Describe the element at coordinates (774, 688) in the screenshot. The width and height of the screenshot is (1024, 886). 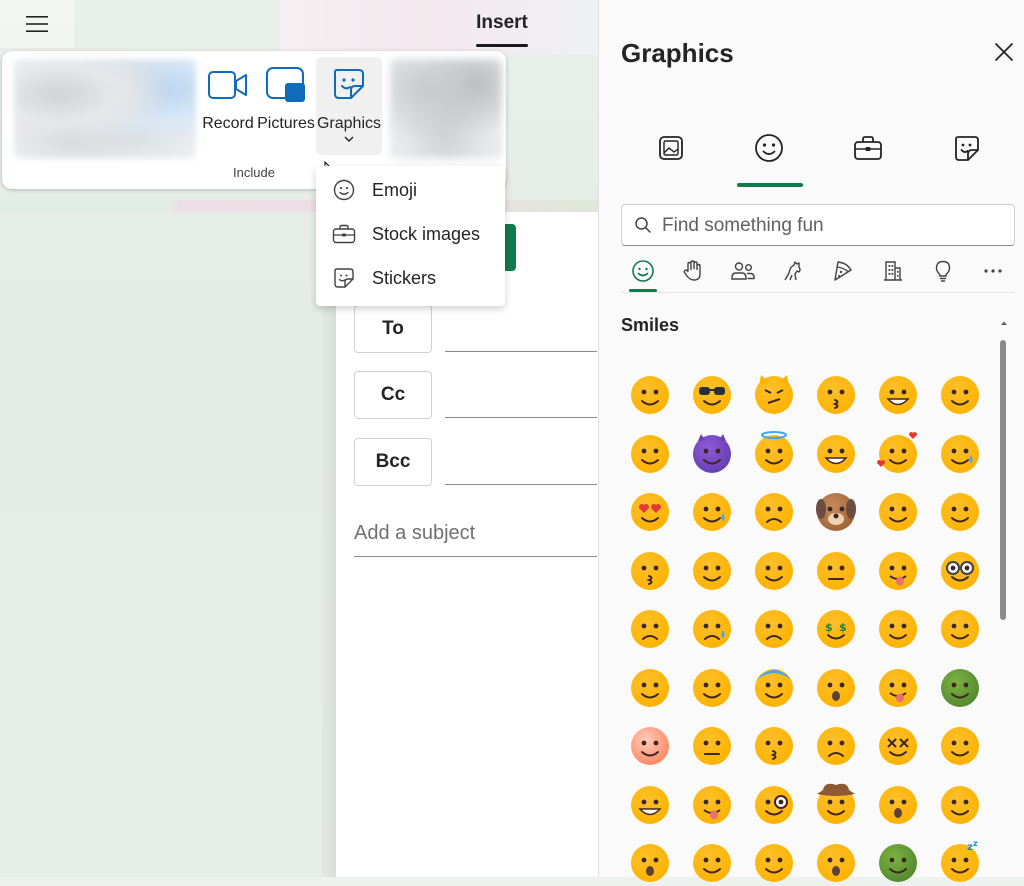
I see `fearful-face-emoji` at that location.